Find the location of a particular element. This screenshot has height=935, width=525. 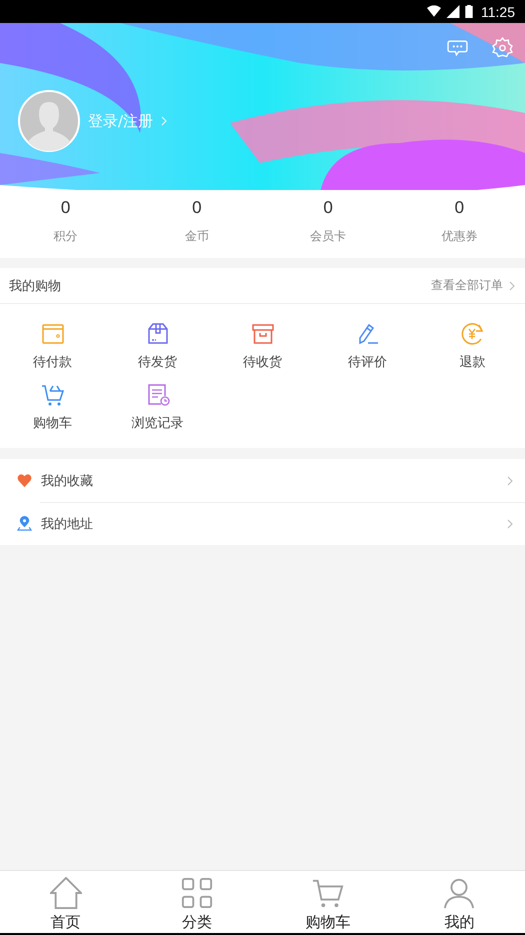

tab: 购物车 is located at coordinates (328, 902).